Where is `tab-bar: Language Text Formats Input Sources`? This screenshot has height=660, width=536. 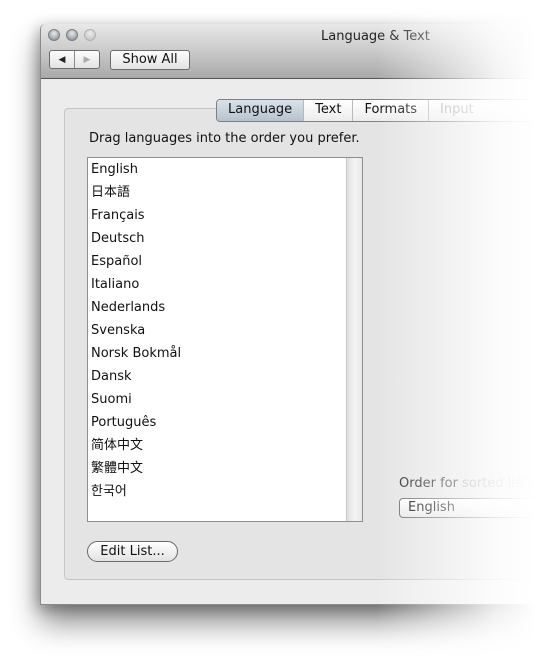 tab-bar: Language Text Formats Input Sources is located at coordinates (376, 110).